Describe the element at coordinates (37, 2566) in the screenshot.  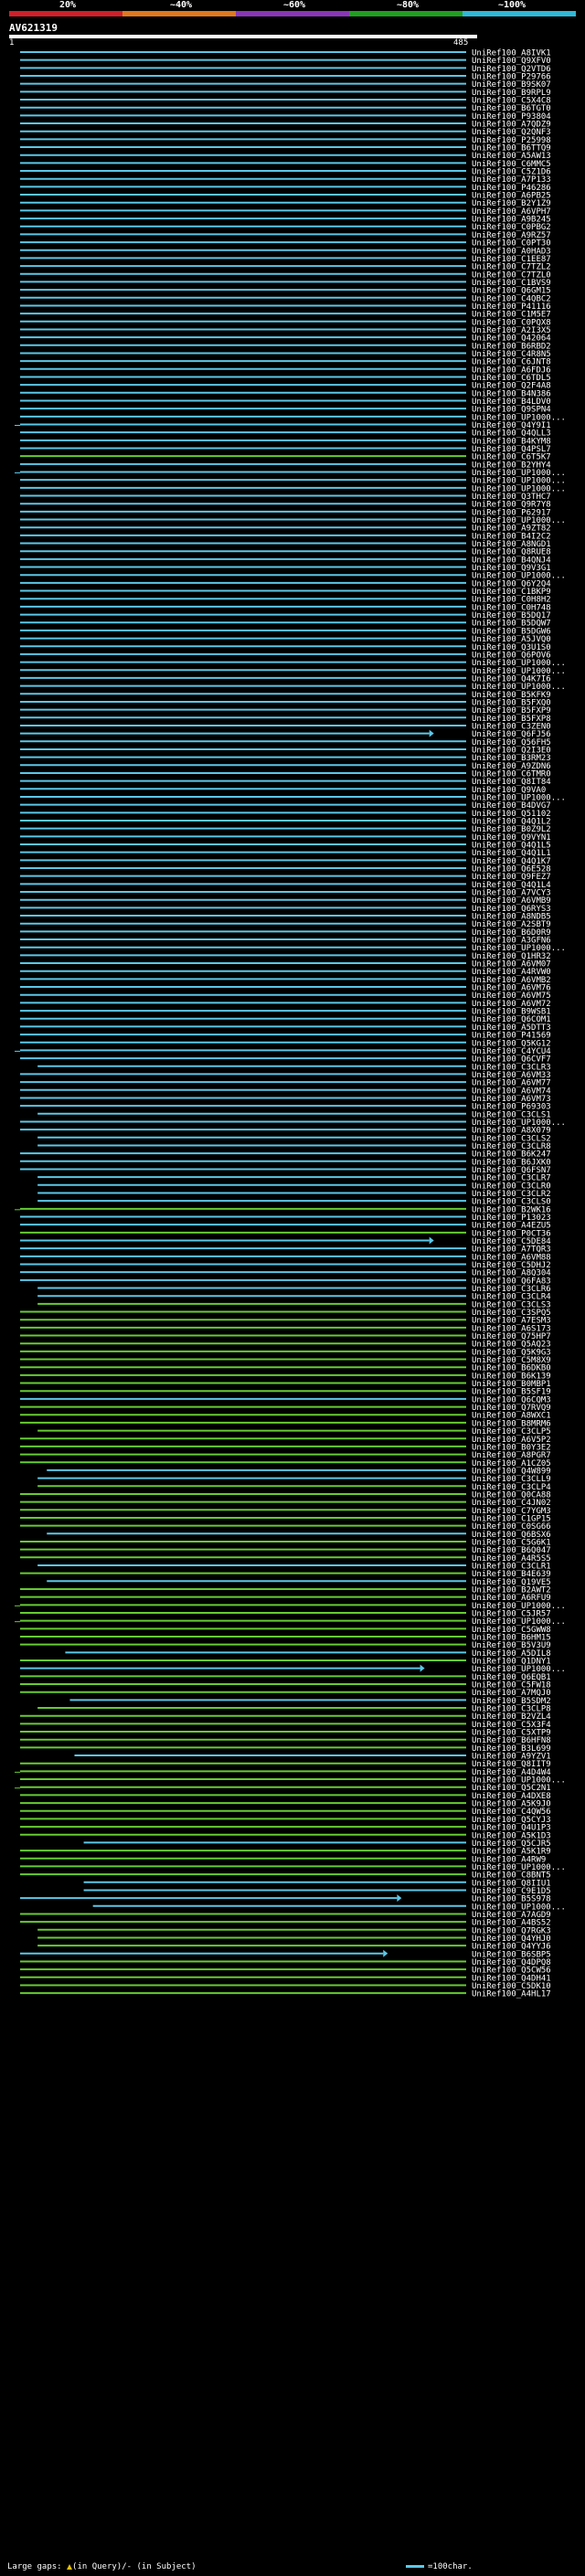
I see `legend-gaps-label: Large gaps:` at that location.